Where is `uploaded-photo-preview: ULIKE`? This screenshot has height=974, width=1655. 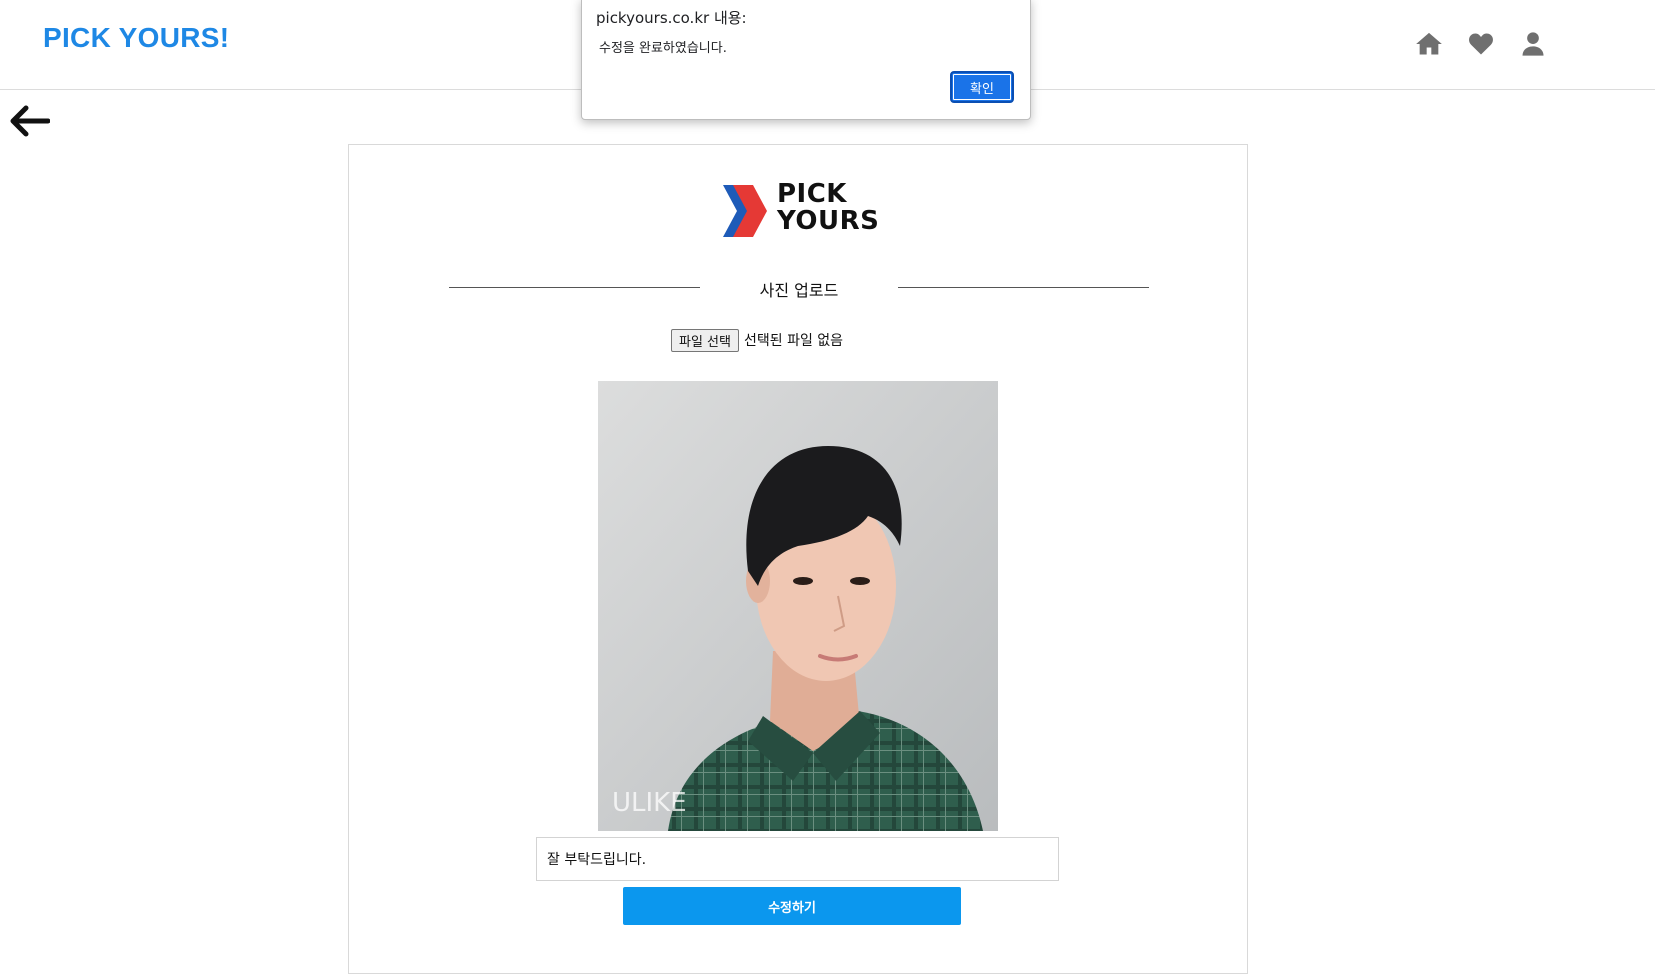
uploaded-photo-preview: ULIKE is located at coordinates (798, 606).